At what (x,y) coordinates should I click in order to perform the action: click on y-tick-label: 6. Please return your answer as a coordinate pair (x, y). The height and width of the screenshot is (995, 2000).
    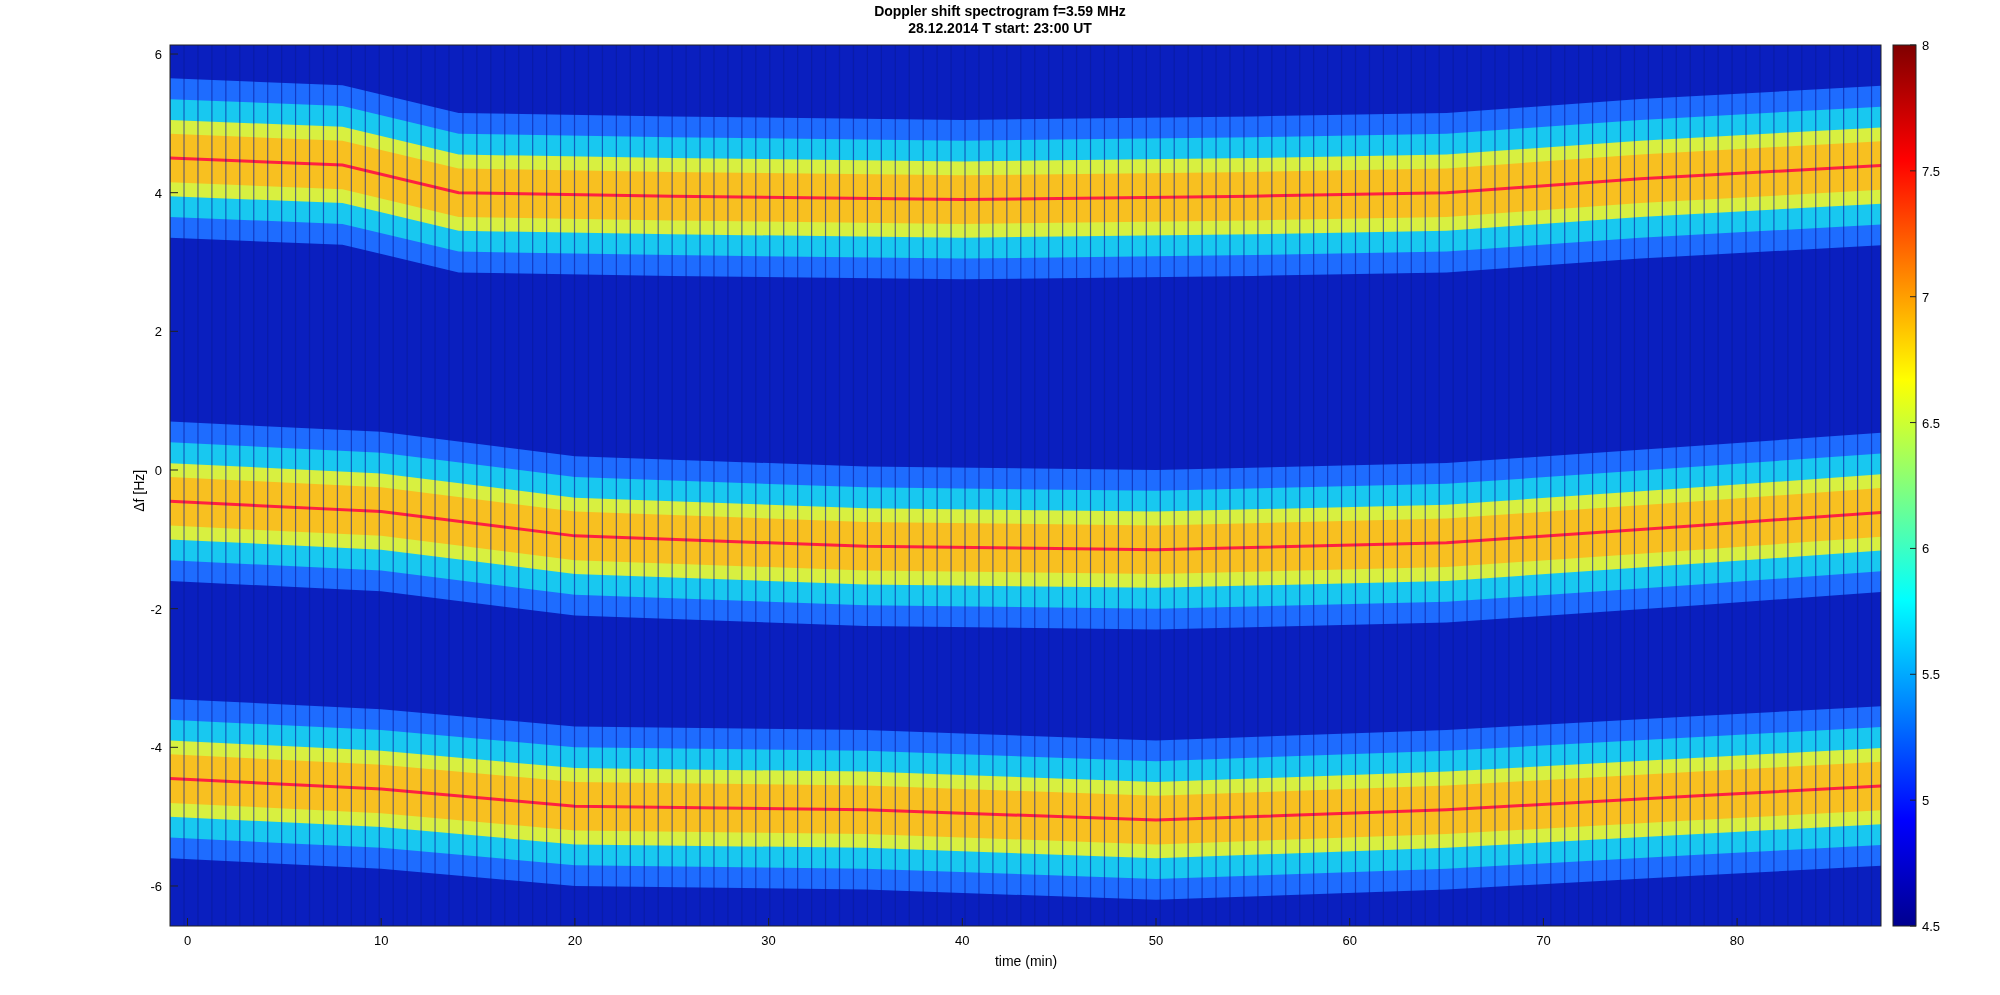
    Looking at the image, I should click on (158, 54).